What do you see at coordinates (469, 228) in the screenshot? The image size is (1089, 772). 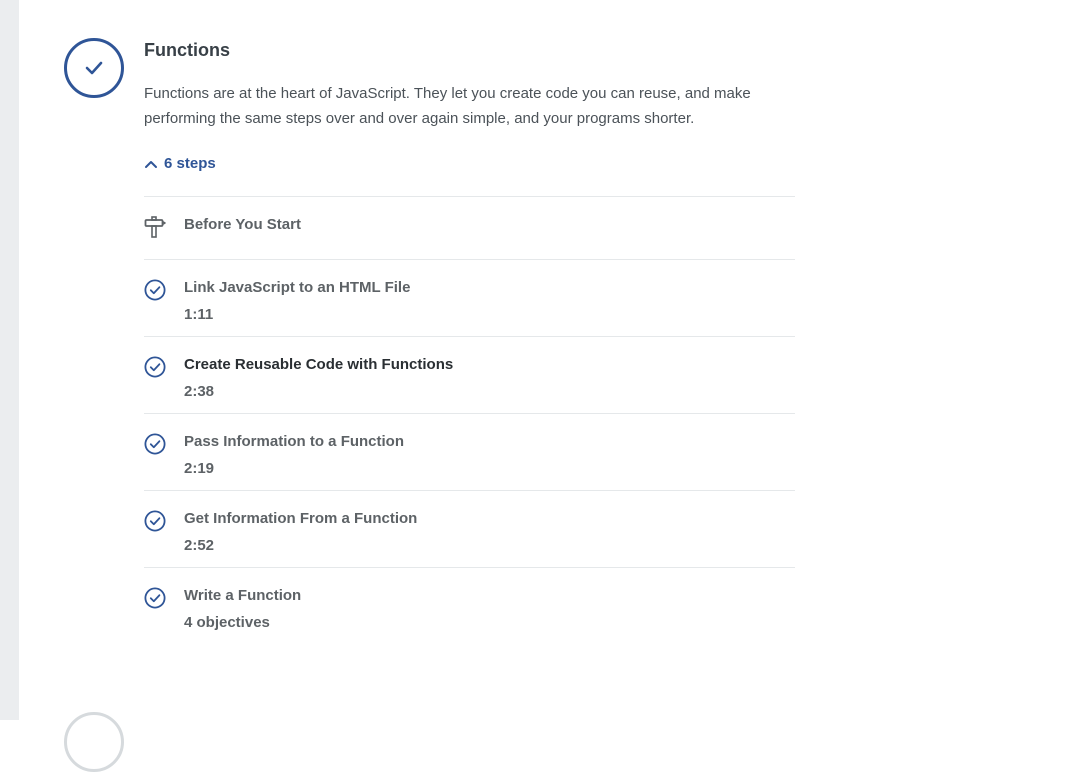 I see `step-before-you-start: Before You Start` at bounding box center [469, 228].